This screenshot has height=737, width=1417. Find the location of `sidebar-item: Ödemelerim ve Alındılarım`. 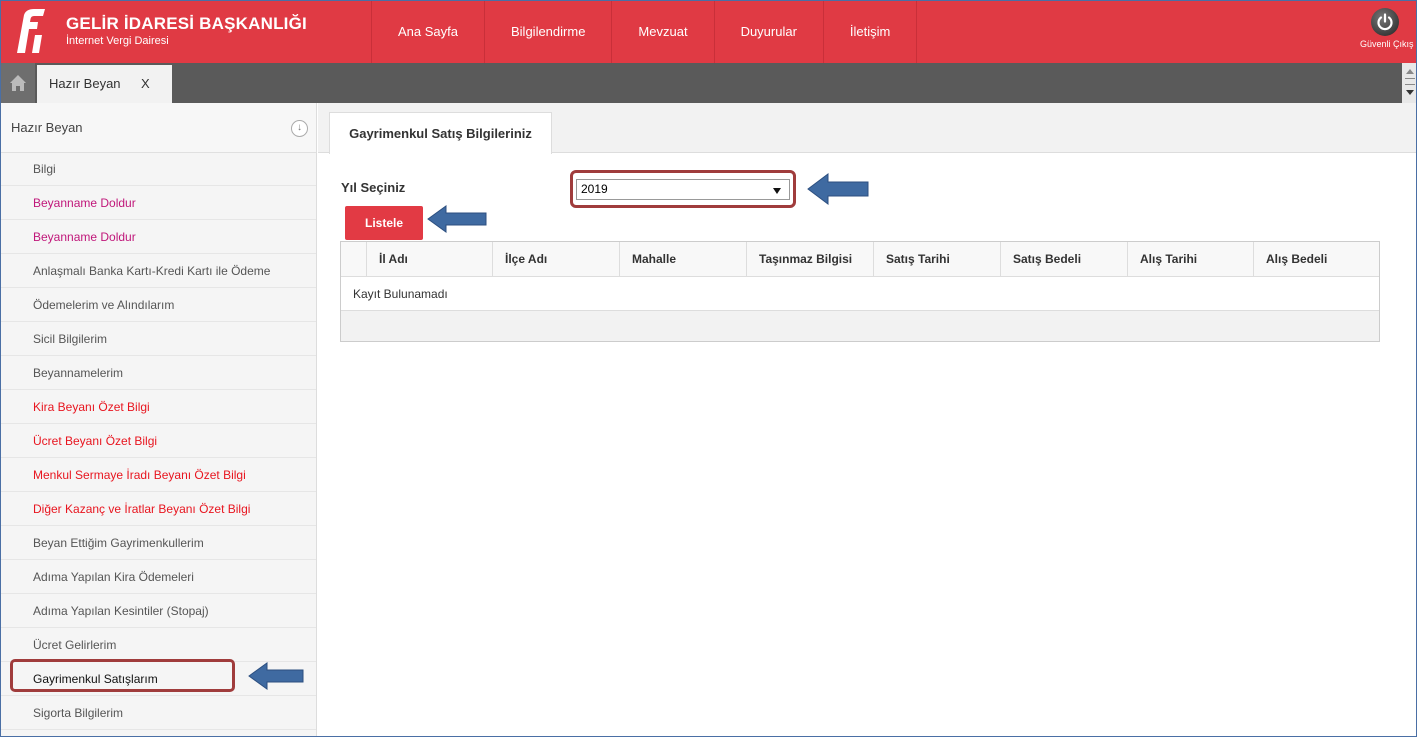

sidebar-item: Ödemelerim ve Alındılarım is located at coordinates (158, 305).